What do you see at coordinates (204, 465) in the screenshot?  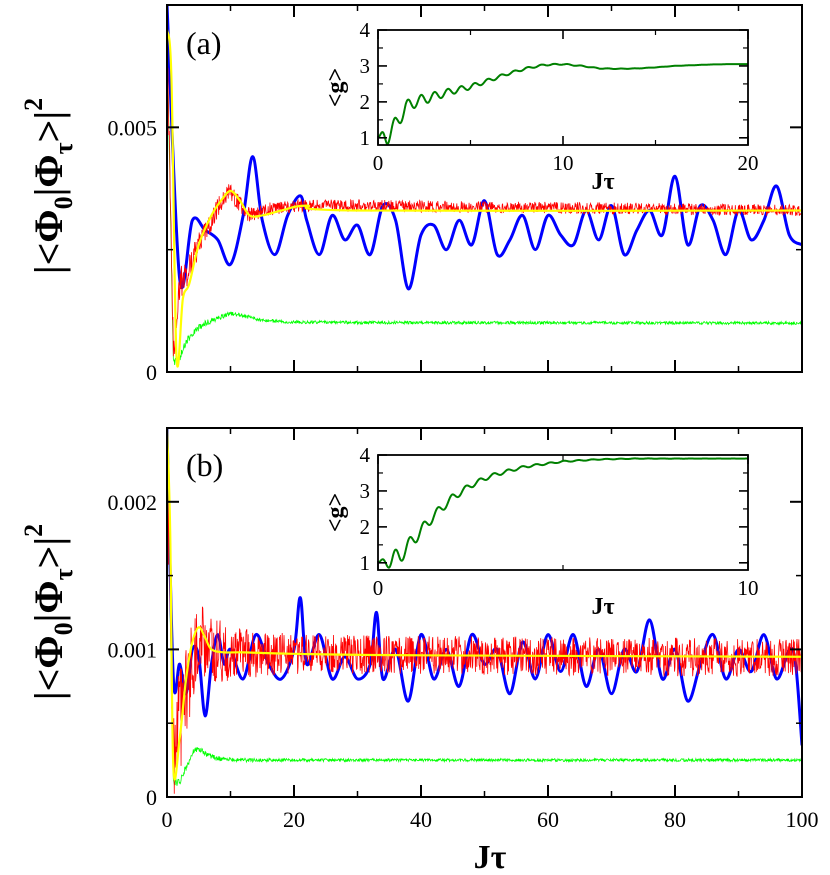 I see `panel-b-label: (b)` at bounding box center [204, 465].